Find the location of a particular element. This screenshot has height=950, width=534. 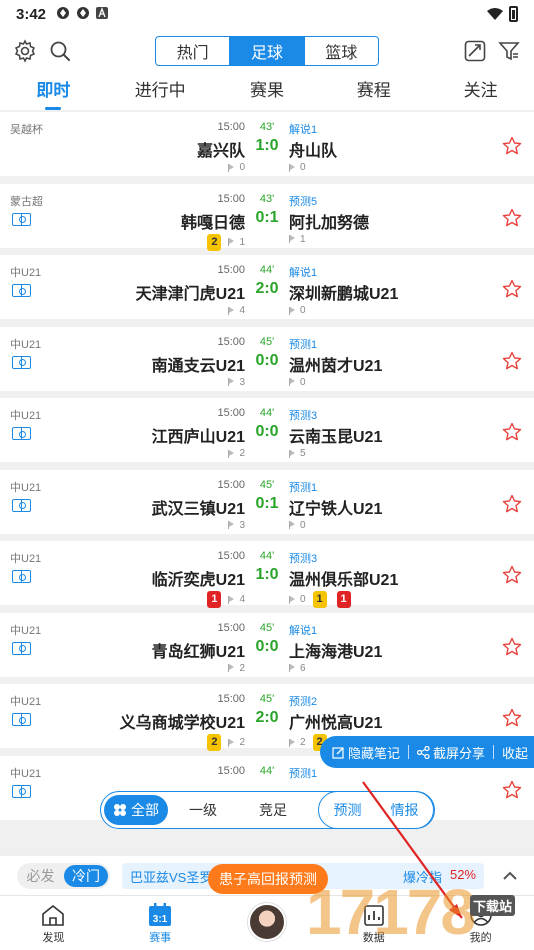

segment-football: 足球 is located at coordinates (267, 51).